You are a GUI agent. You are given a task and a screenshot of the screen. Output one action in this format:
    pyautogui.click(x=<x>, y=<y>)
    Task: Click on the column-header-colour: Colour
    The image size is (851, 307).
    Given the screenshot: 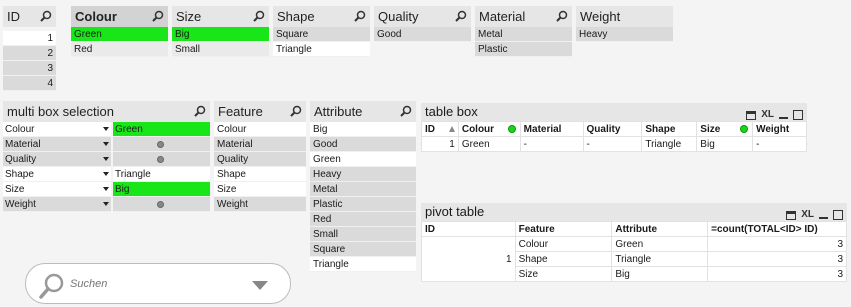 What is the action you would take?
    pyautogui.click(x=489, y=129)
    